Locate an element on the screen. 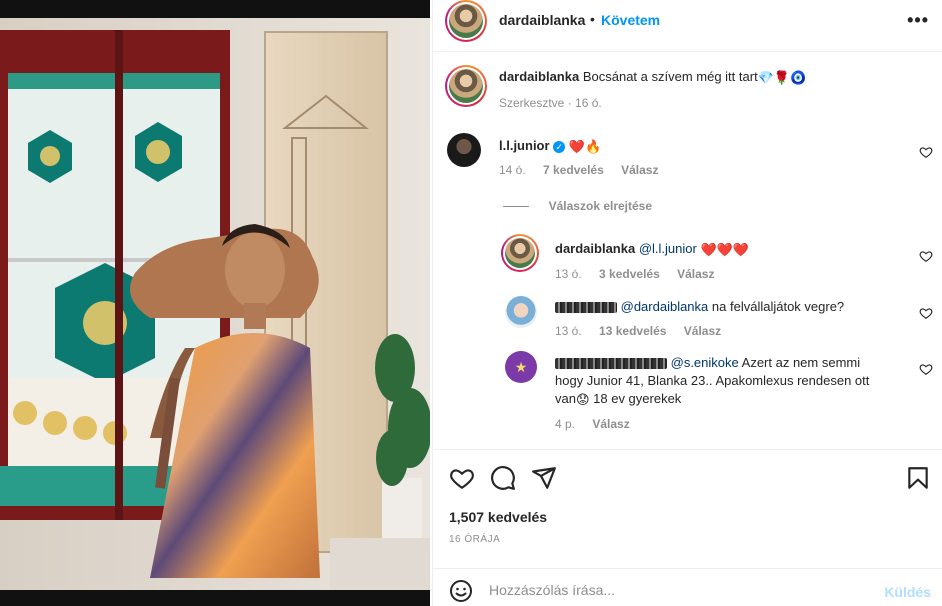 This screenshot has height=606, width=942. post-actions: 1,507 kedvelés 16 ÓRÁJA is located at coordinates (687, 497).